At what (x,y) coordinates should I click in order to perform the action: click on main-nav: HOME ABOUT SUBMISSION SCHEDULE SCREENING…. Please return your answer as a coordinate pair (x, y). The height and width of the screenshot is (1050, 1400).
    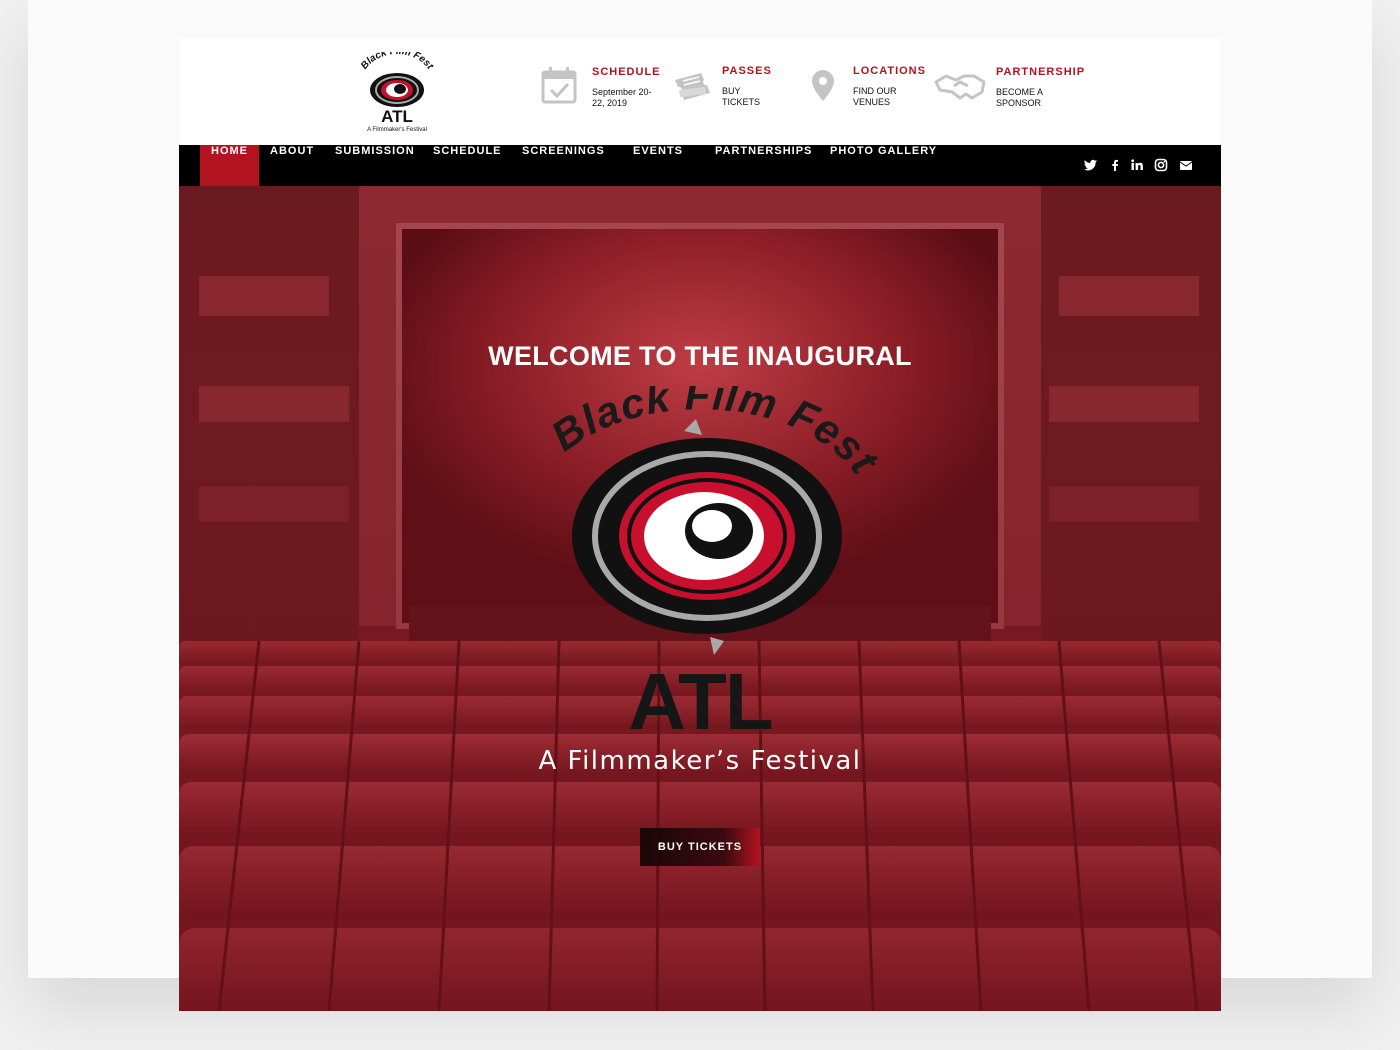
    Looking at the image, I should click on (700, 165).